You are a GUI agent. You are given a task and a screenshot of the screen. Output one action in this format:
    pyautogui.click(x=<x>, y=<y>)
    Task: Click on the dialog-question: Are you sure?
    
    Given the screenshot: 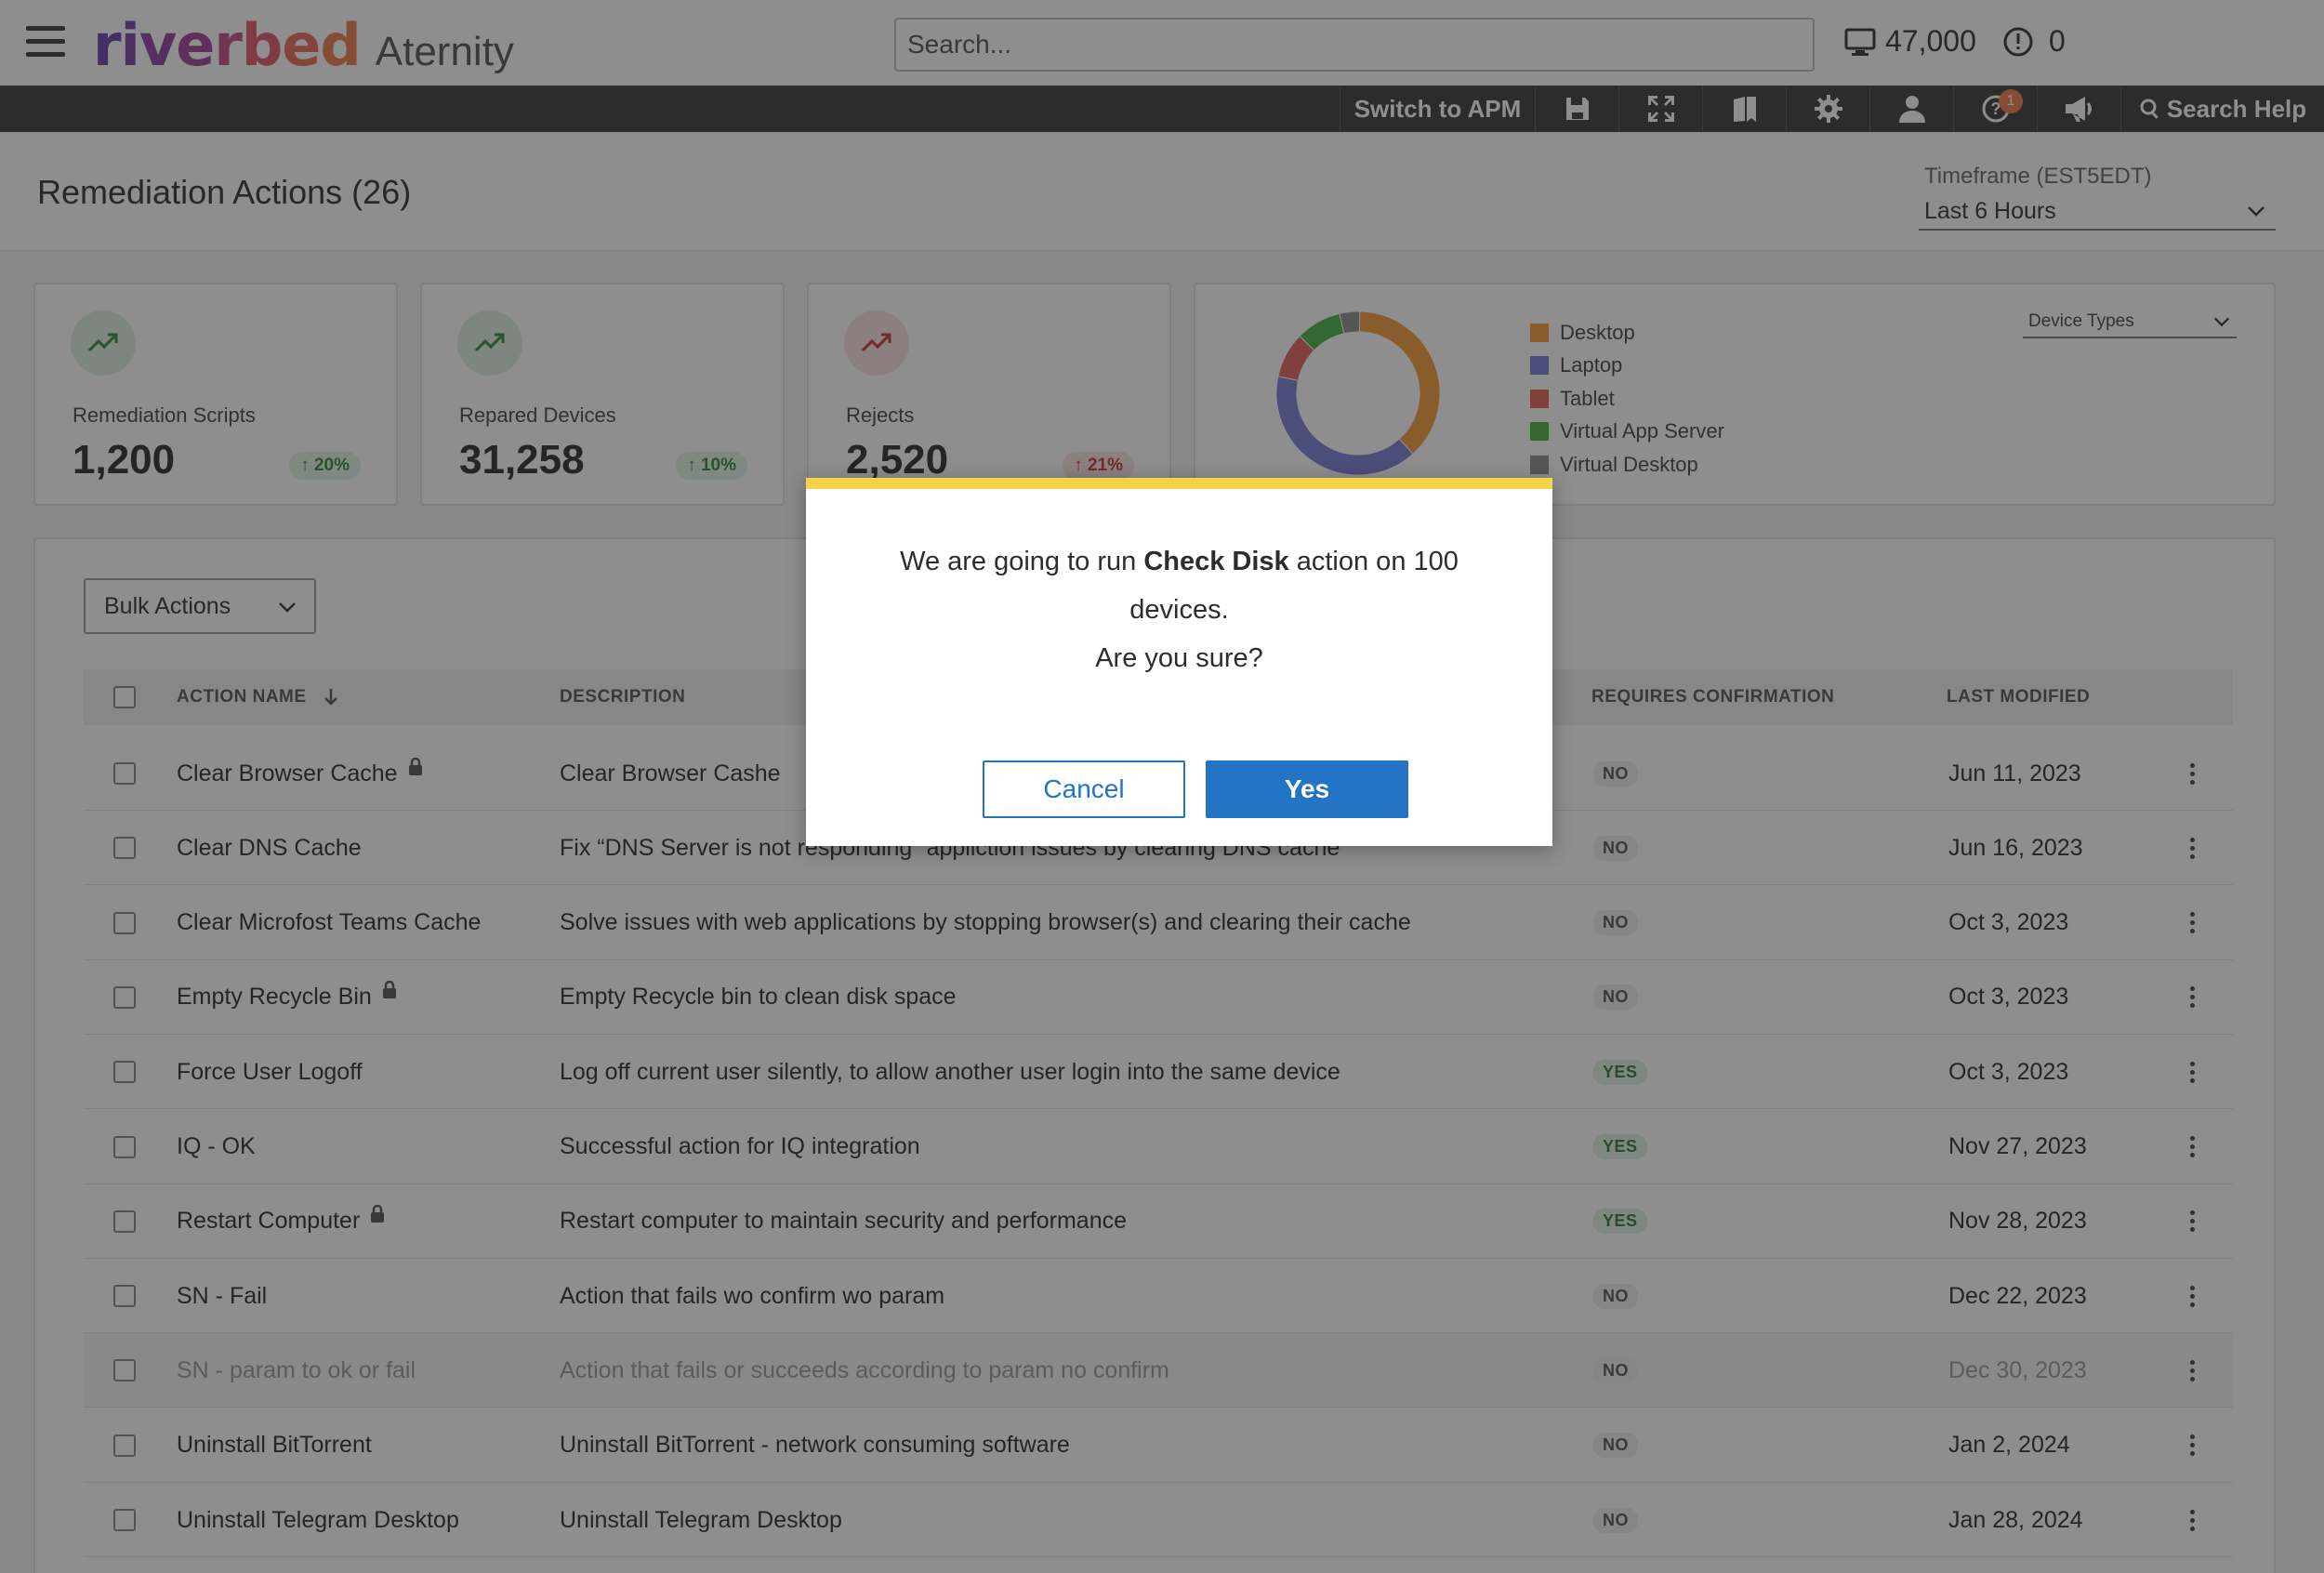 What is the action you would take?
    pyautogui.click(x=1179, y=658)
    